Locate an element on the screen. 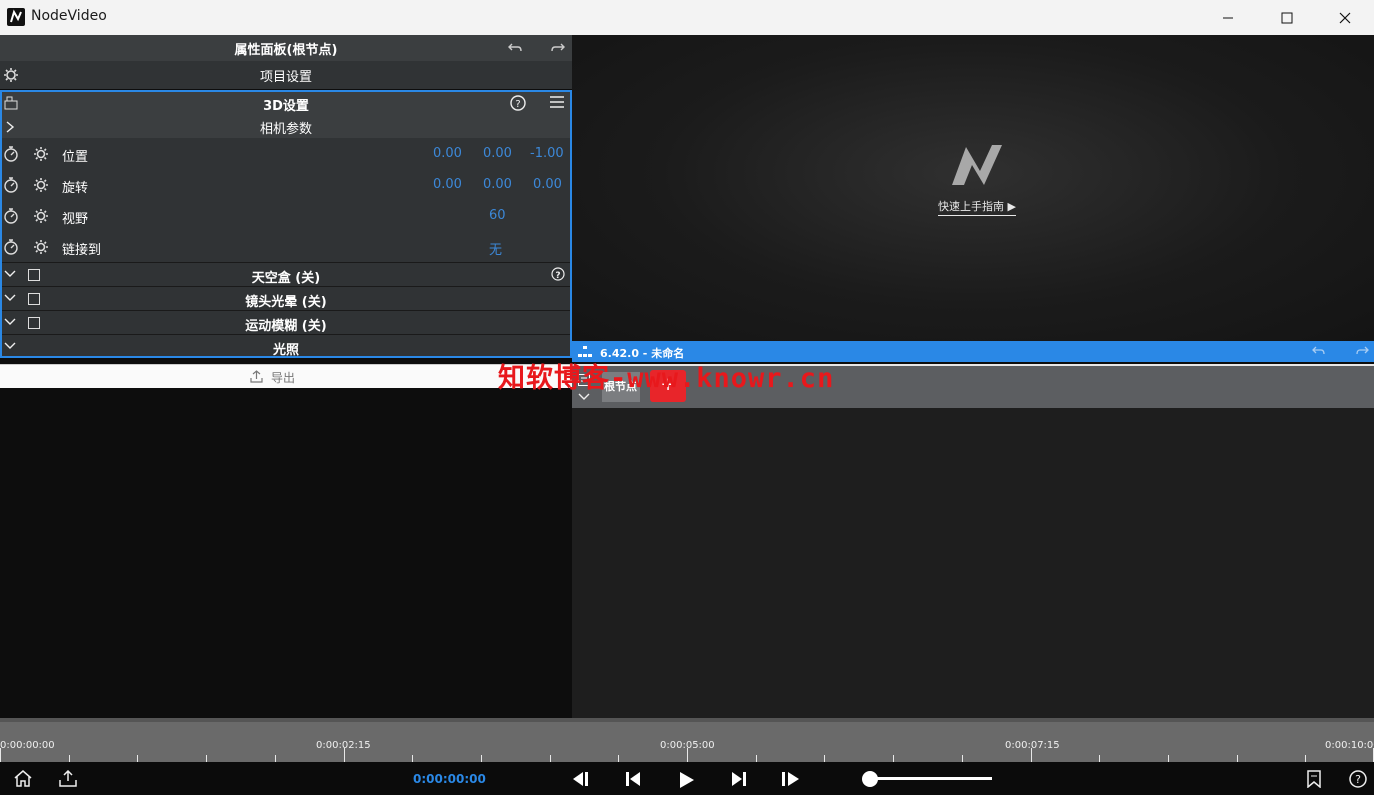 The height and width of the screenshot is (795, 1374). 3d-settings-header: 3D设置 is located at coordinates (286, 104).